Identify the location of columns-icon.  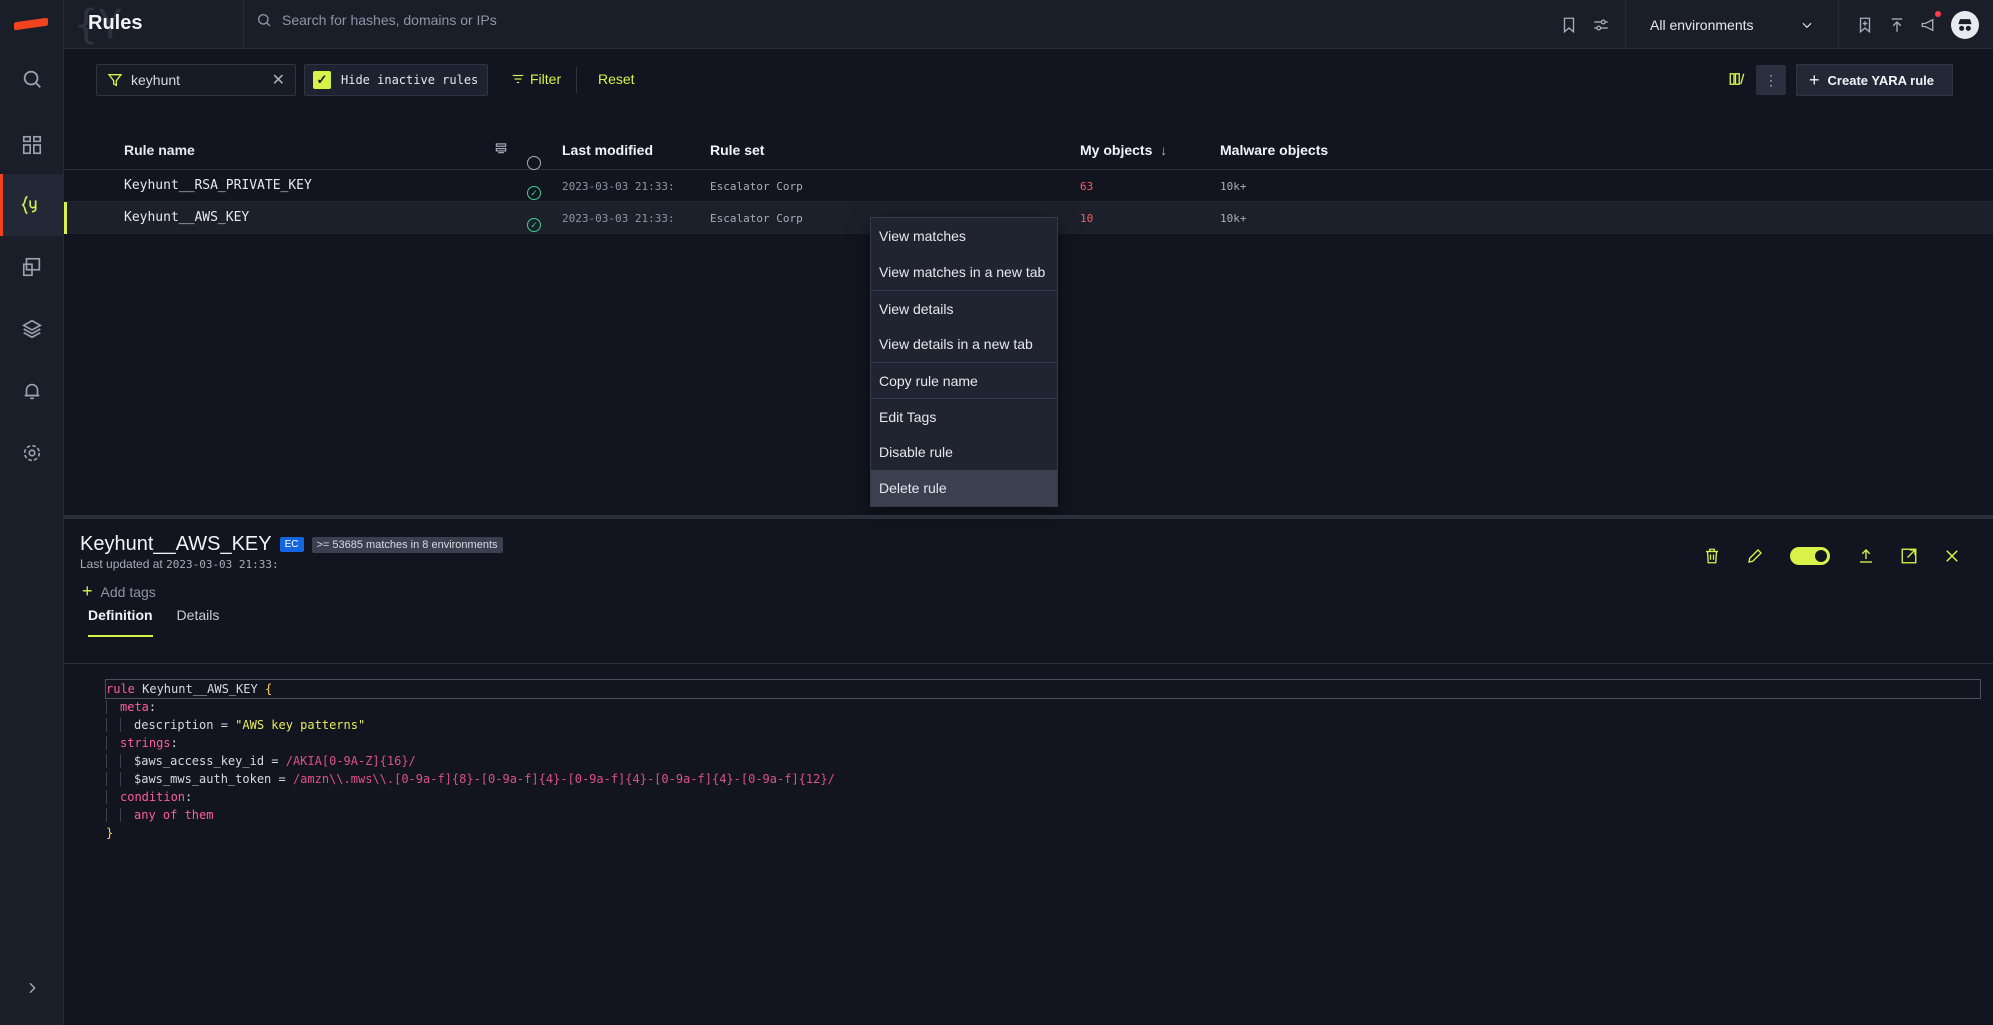
(1737, 80).